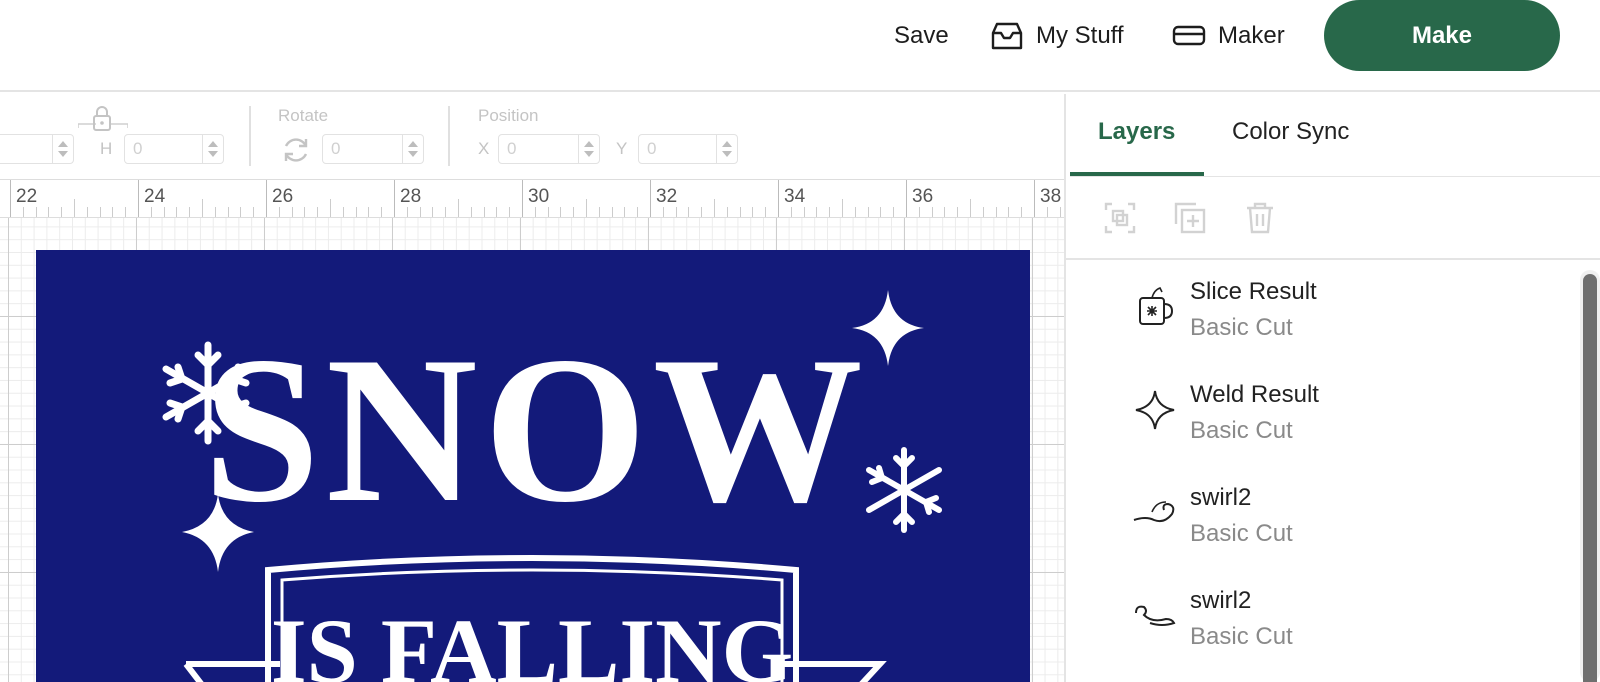 Image resolution: width=1600 pixels, height=682 pixels. What do you see at coordinates (412, 149) in the screenshot?
I see `rotate-stepper` at bounding box center [412, 149].